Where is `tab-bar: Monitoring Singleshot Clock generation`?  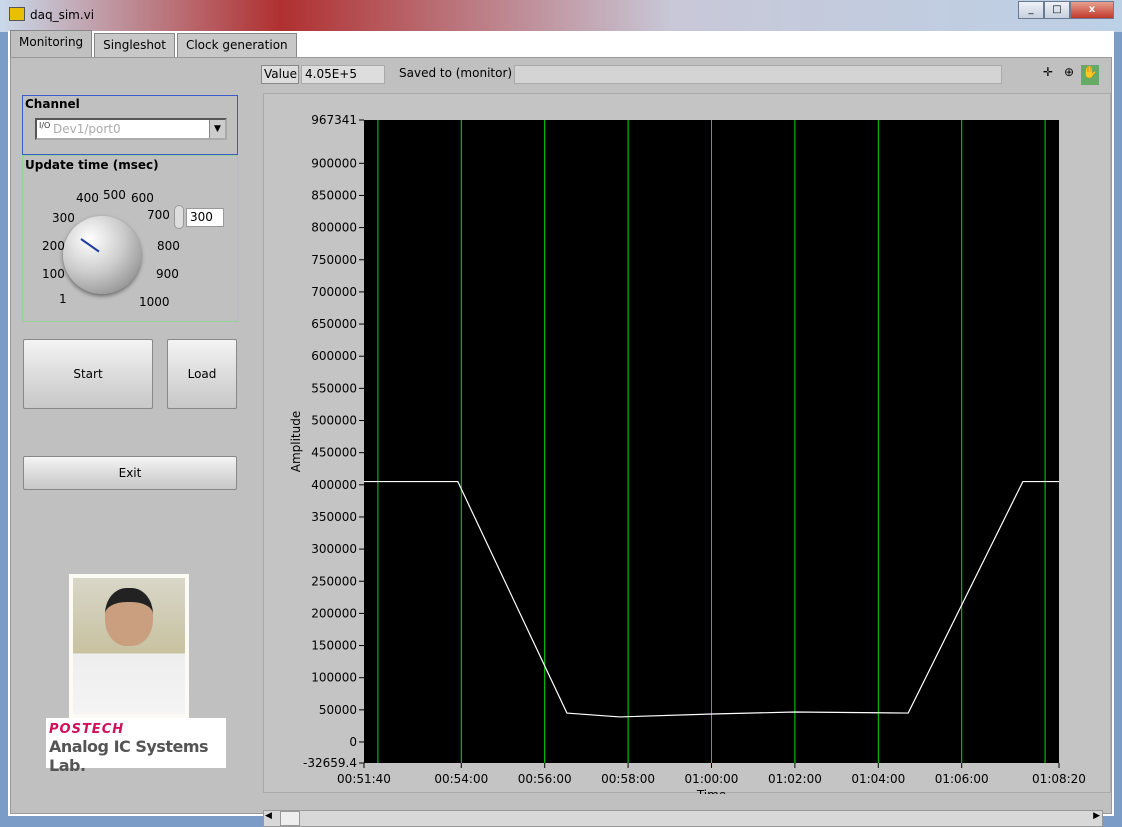 tab-bar: Monitoring Singleshot Clock generation is located at coordinates (154, 44).